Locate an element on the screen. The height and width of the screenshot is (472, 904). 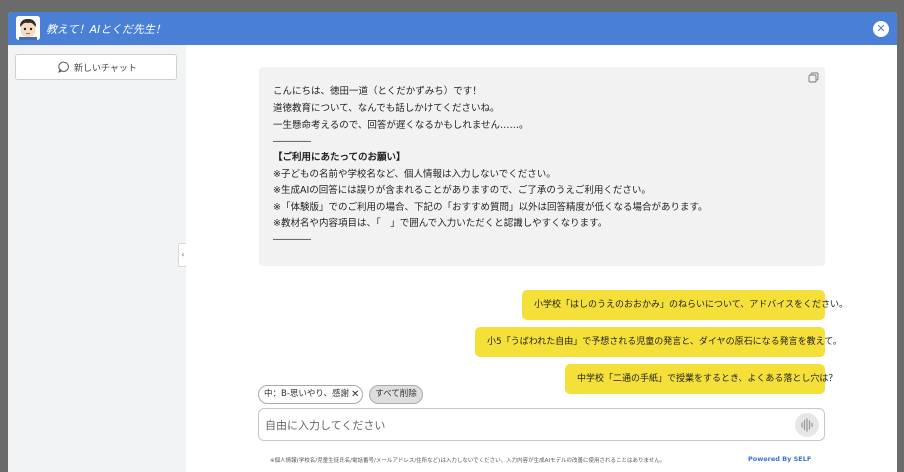
close-button: ✕ is located at coordinates (881, 29).